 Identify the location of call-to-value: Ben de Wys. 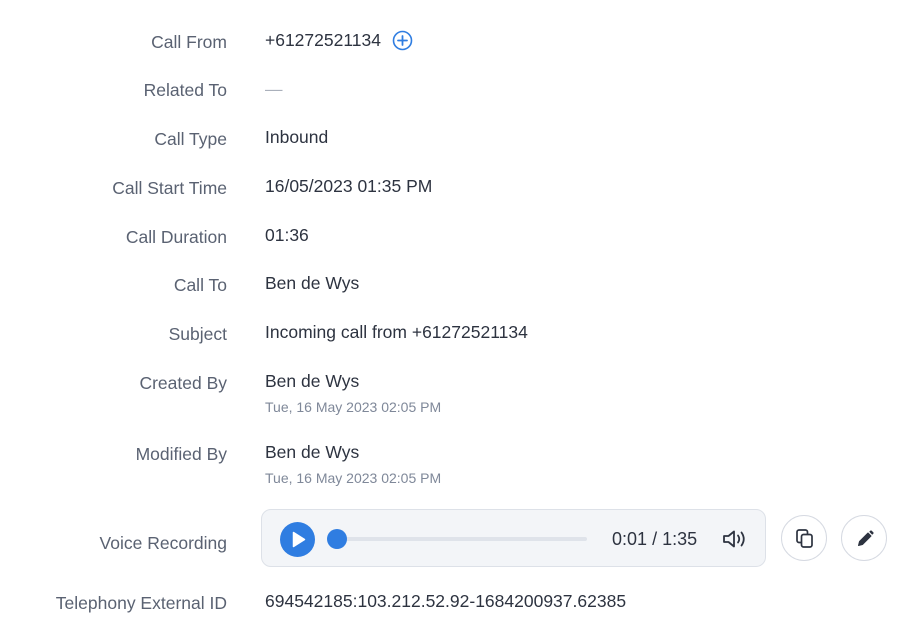
(312, 283).